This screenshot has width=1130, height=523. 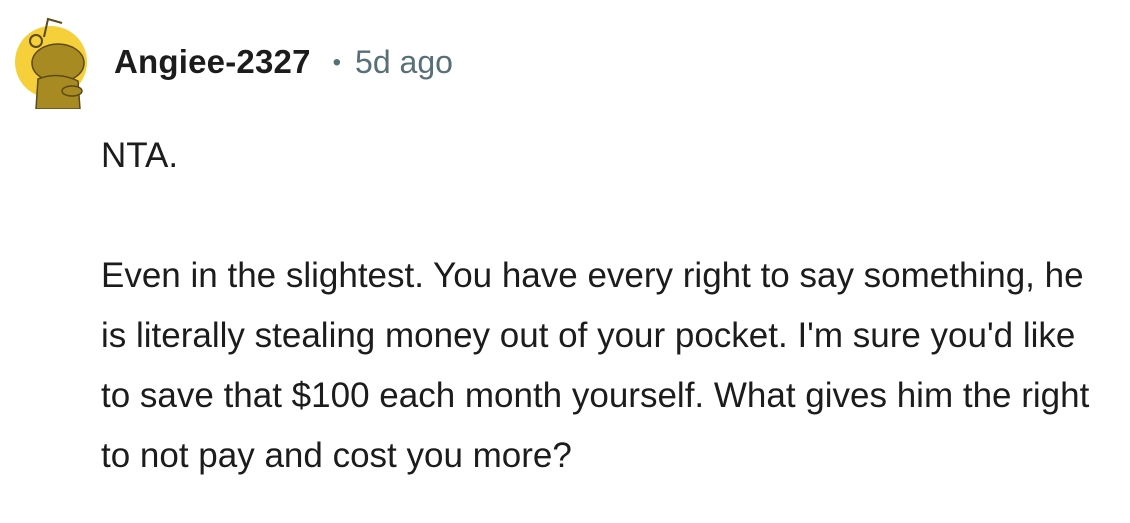 I want to click on reddit-snoo-avatar-icon, so click(x=51, y=63).